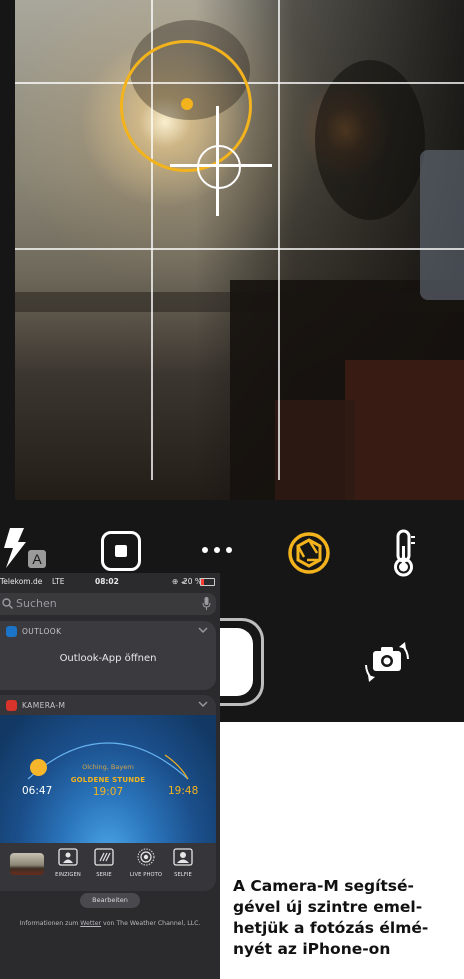 This screenshot has width=464, height=979. I want to click on widget-title: KAMERA-M, so click(44, 705).